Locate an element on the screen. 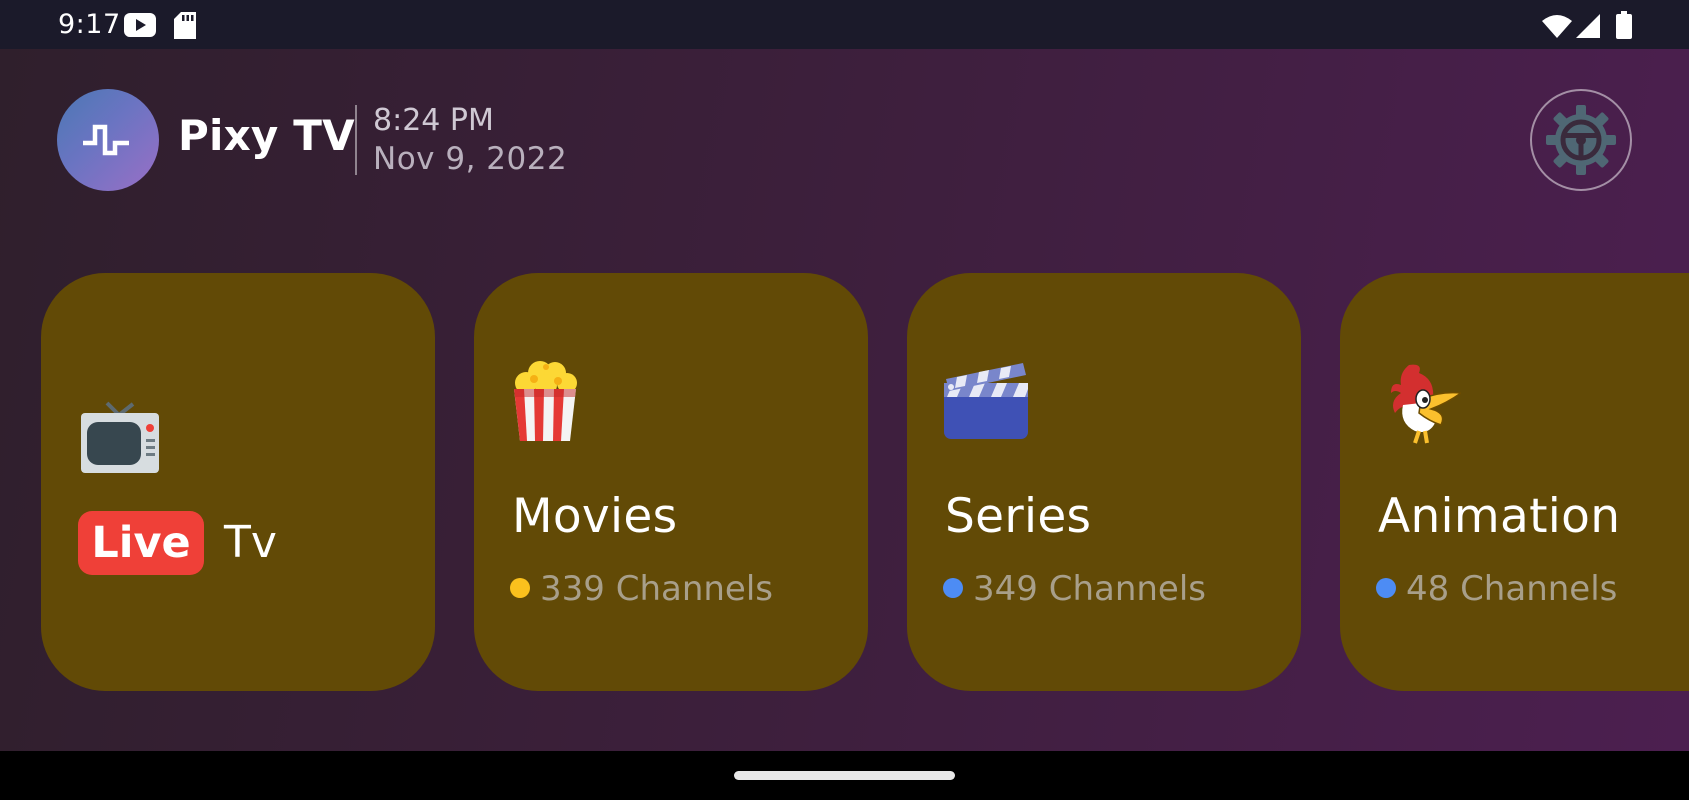 The height and width of the screenshot is (800, 1689). home-handle is located at coordinates (844, 775).